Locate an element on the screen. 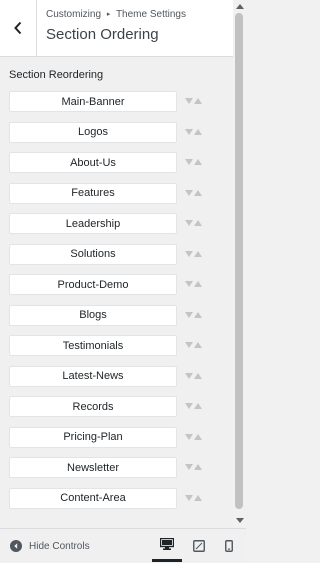  chevron-left-icon is located at coordinates (18, 28).